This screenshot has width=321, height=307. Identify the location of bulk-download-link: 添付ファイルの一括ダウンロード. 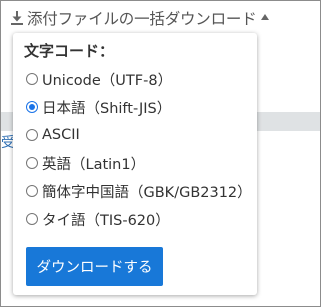
(139, 18).